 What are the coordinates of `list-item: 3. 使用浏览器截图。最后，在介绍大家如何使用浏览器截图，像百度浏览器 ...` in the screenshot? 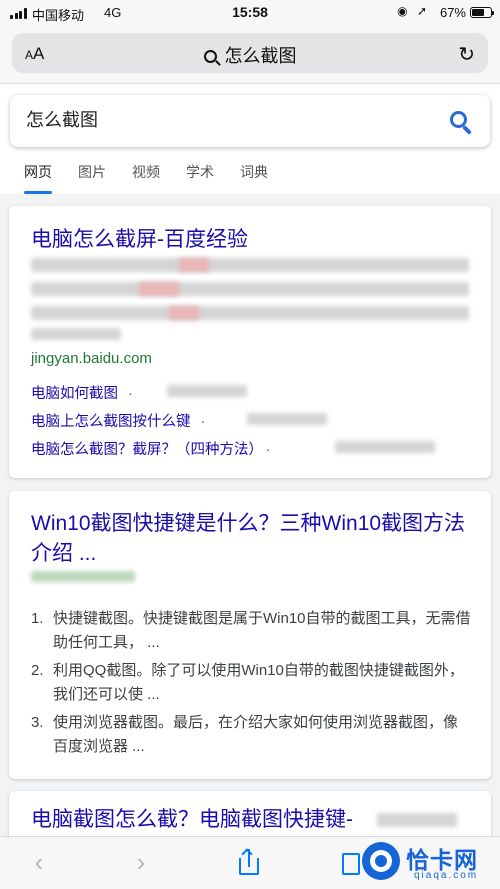 It's located at (245, 734).